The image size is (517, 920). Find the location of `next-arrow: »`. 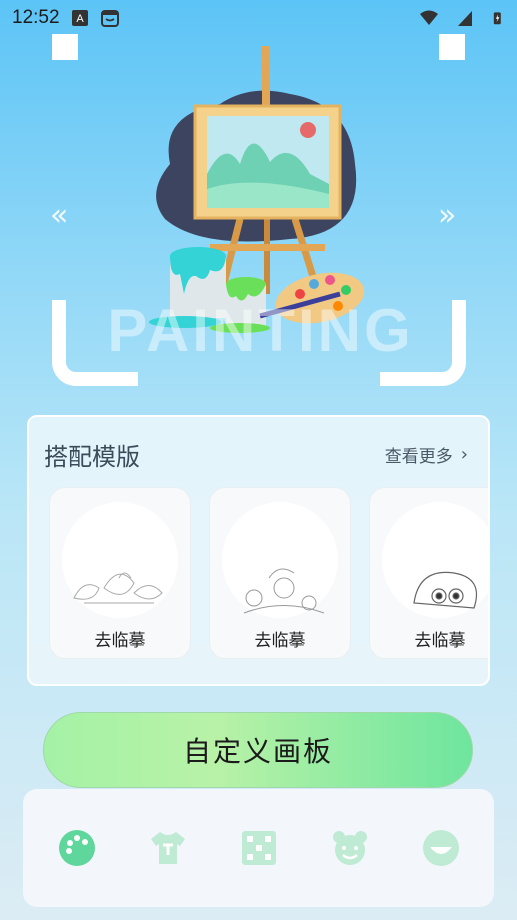

next-arrow: » is located at coordinates (447, 215).